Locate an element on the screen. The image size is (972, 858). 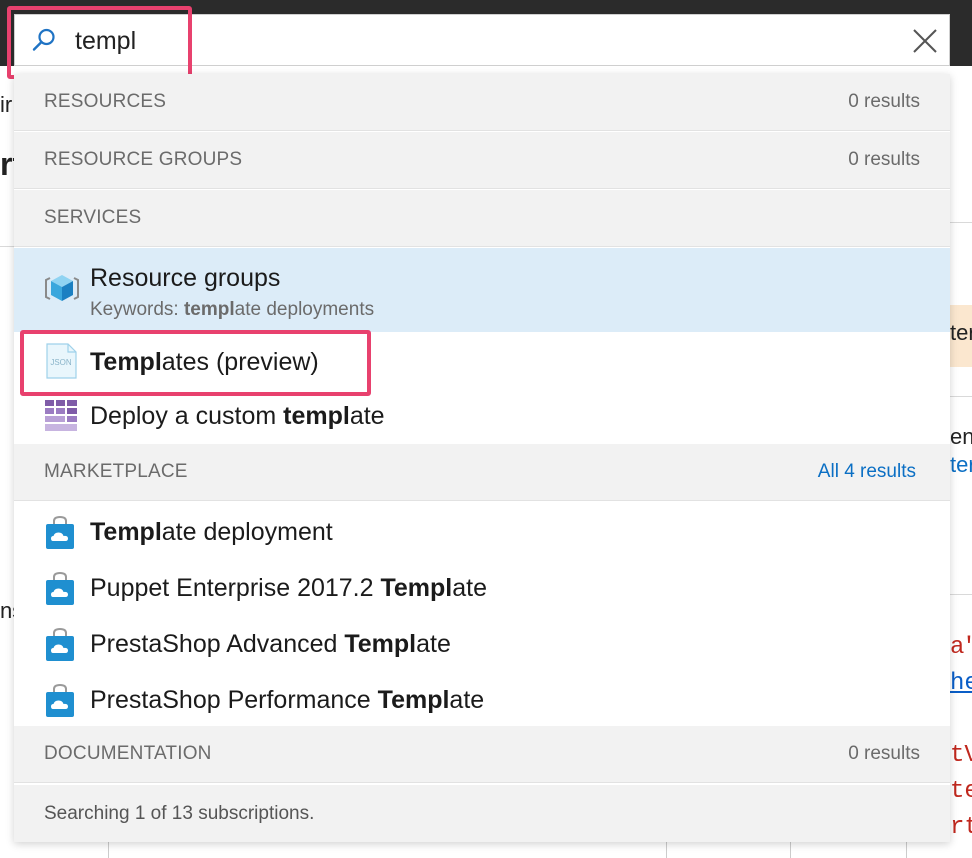
service-item-deploy-custom-template: Deploy a custom template is located at coordinates (482, 417).